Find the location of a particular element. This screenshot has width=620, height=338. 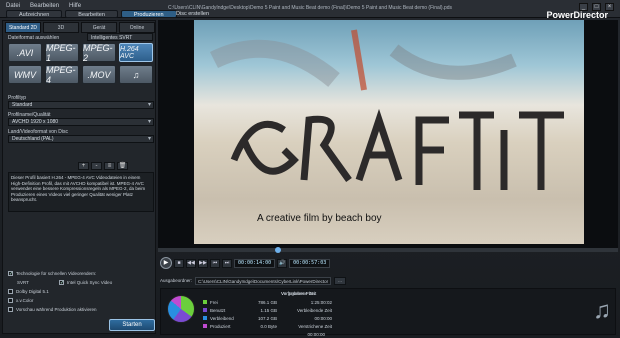

profile-subtabs: Standard 2D 3D Gerät Online is located at coordinates (80, 27).